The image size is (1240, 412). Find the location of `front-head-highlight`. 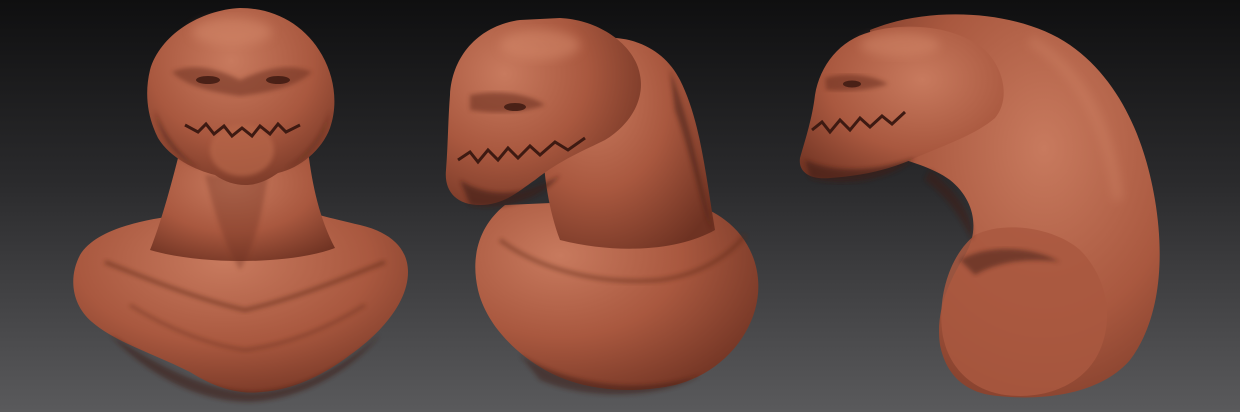

front-head-highlight is located at coordinates (232, 32).